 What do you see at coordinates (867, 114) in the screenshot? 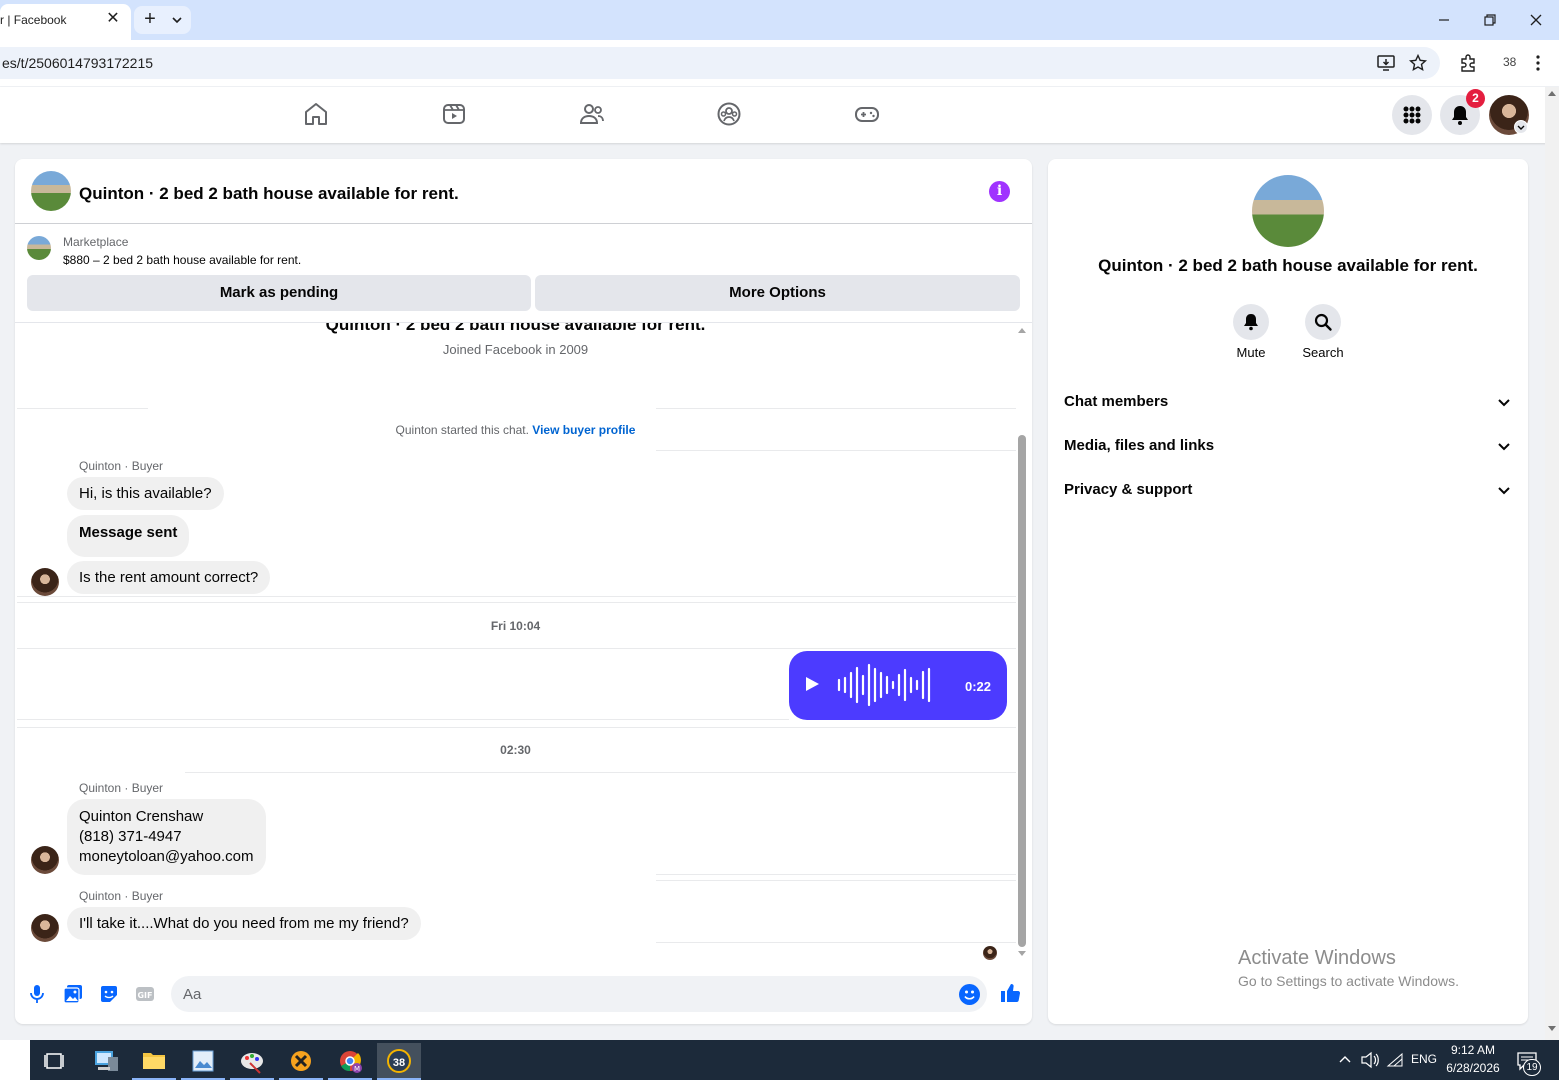
I see `gaming-icon` at bounding box center [867, 114].